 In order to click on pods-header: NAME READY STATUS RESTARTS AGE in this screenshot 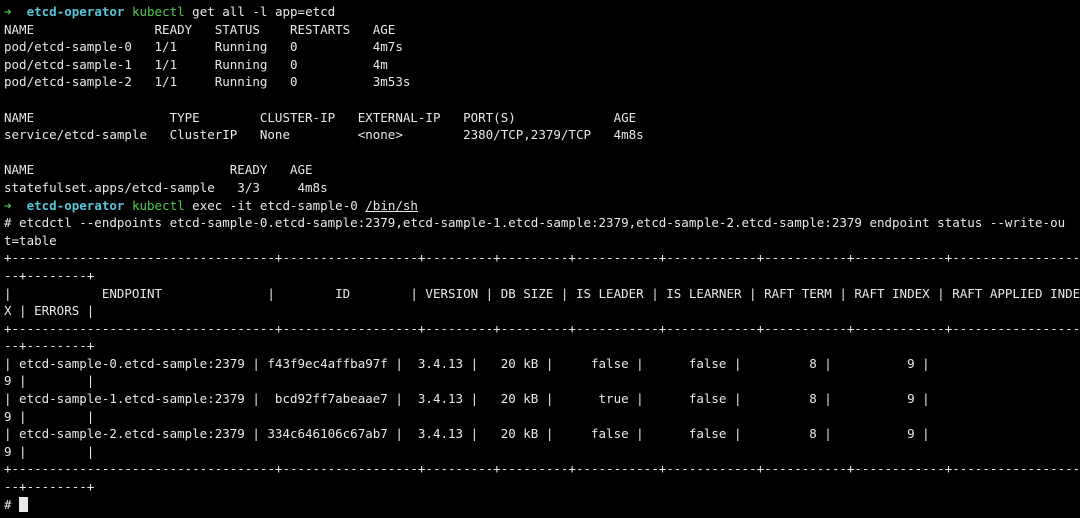, I will do `click(200, 29)`.